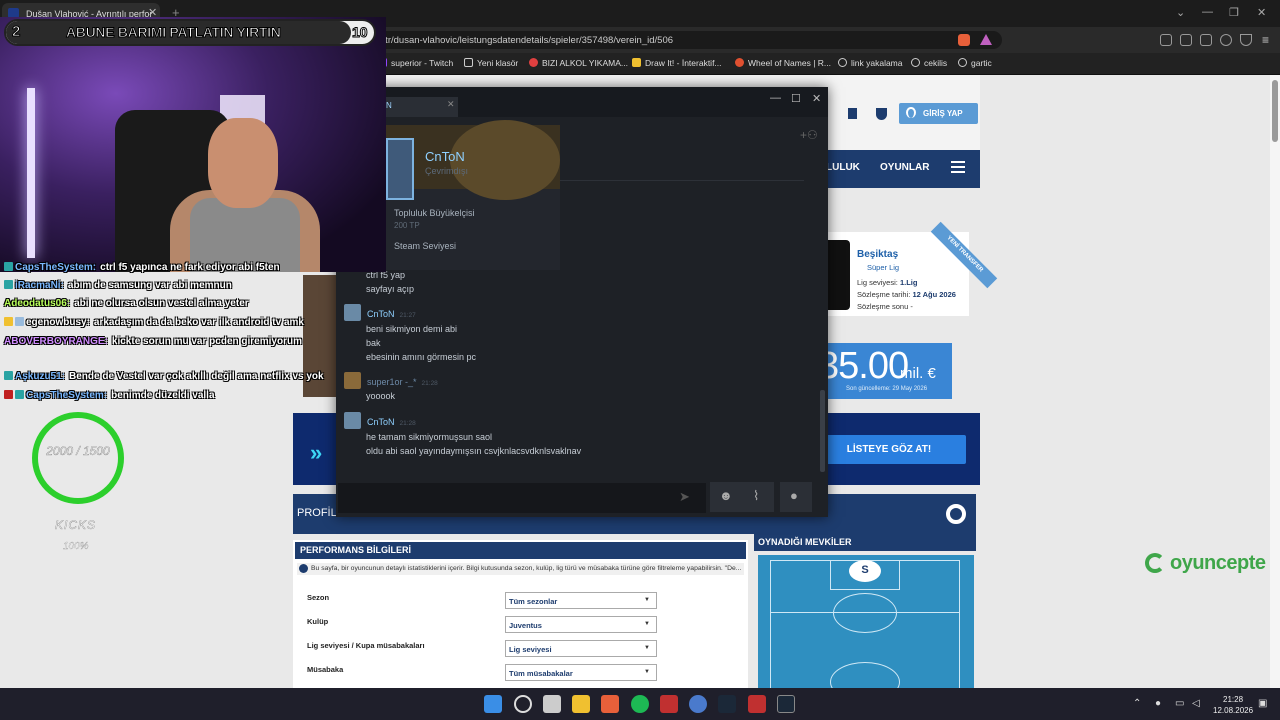 The width and height of the screenshot is (1280, 720). Describe the element at coordinates (1137, 703) in the screenshot. I see `tray-overflow-icon: ⌃` at that location.